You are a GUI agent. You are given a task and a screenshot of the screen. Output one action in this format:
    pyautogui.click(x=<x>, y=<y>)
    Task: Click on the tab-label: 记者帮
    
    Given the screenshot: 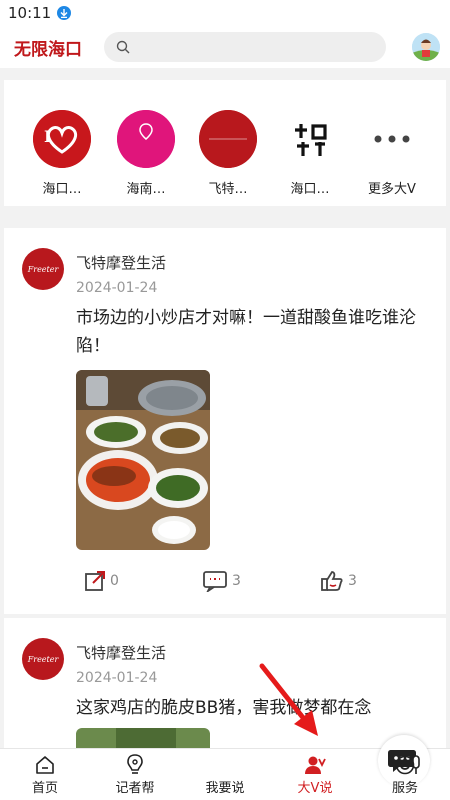 What is the action you would take?
    pyautogui.click(x=135, y=788)
    